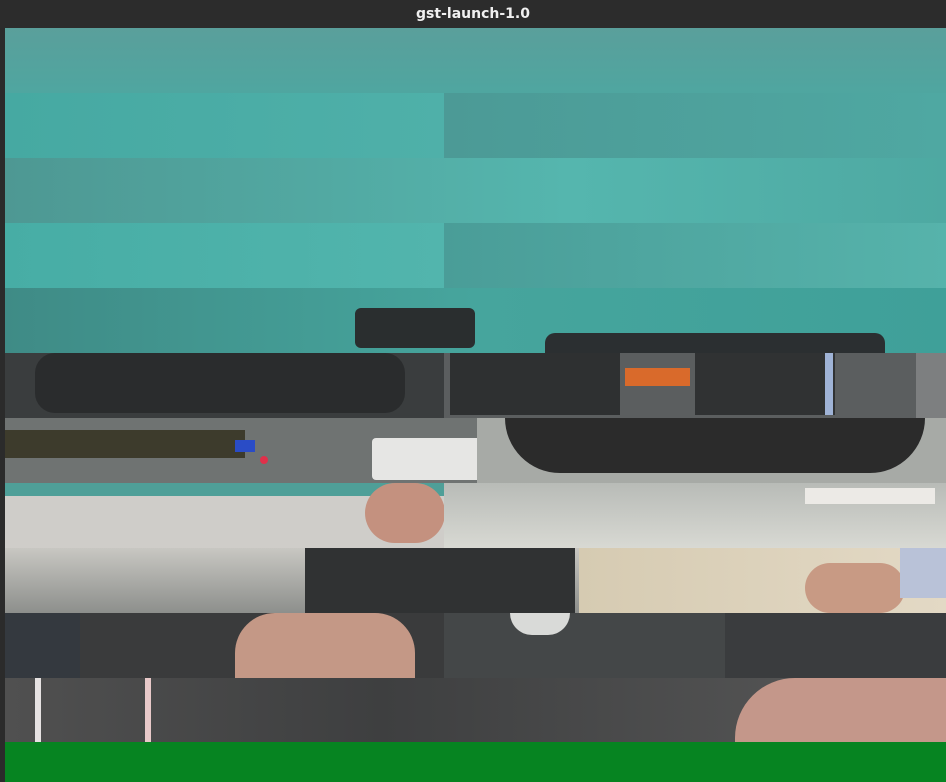 The height and width of the screenshot is (782, 946). What do you see at coordinates (475, 762) in the screenshot?
I see `green-strip` at bounding box center [475, 762].